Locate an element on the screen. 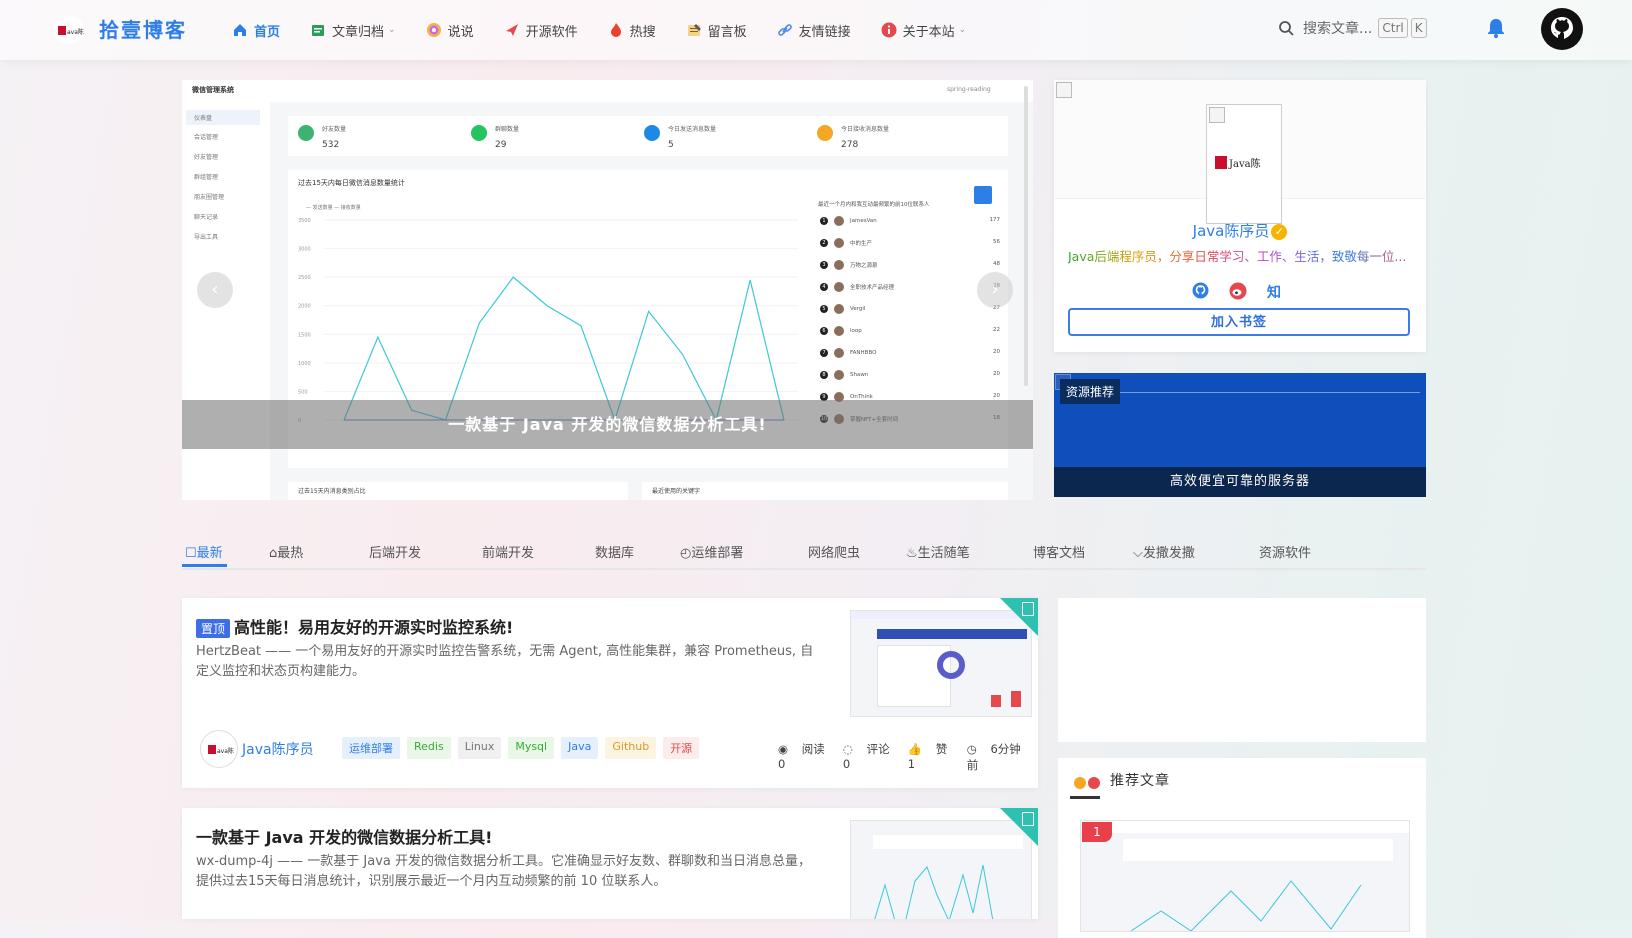 This screenshot has height=938, width=1632. like-count: 👍 赞 1 is located at coordinates (932, 757).